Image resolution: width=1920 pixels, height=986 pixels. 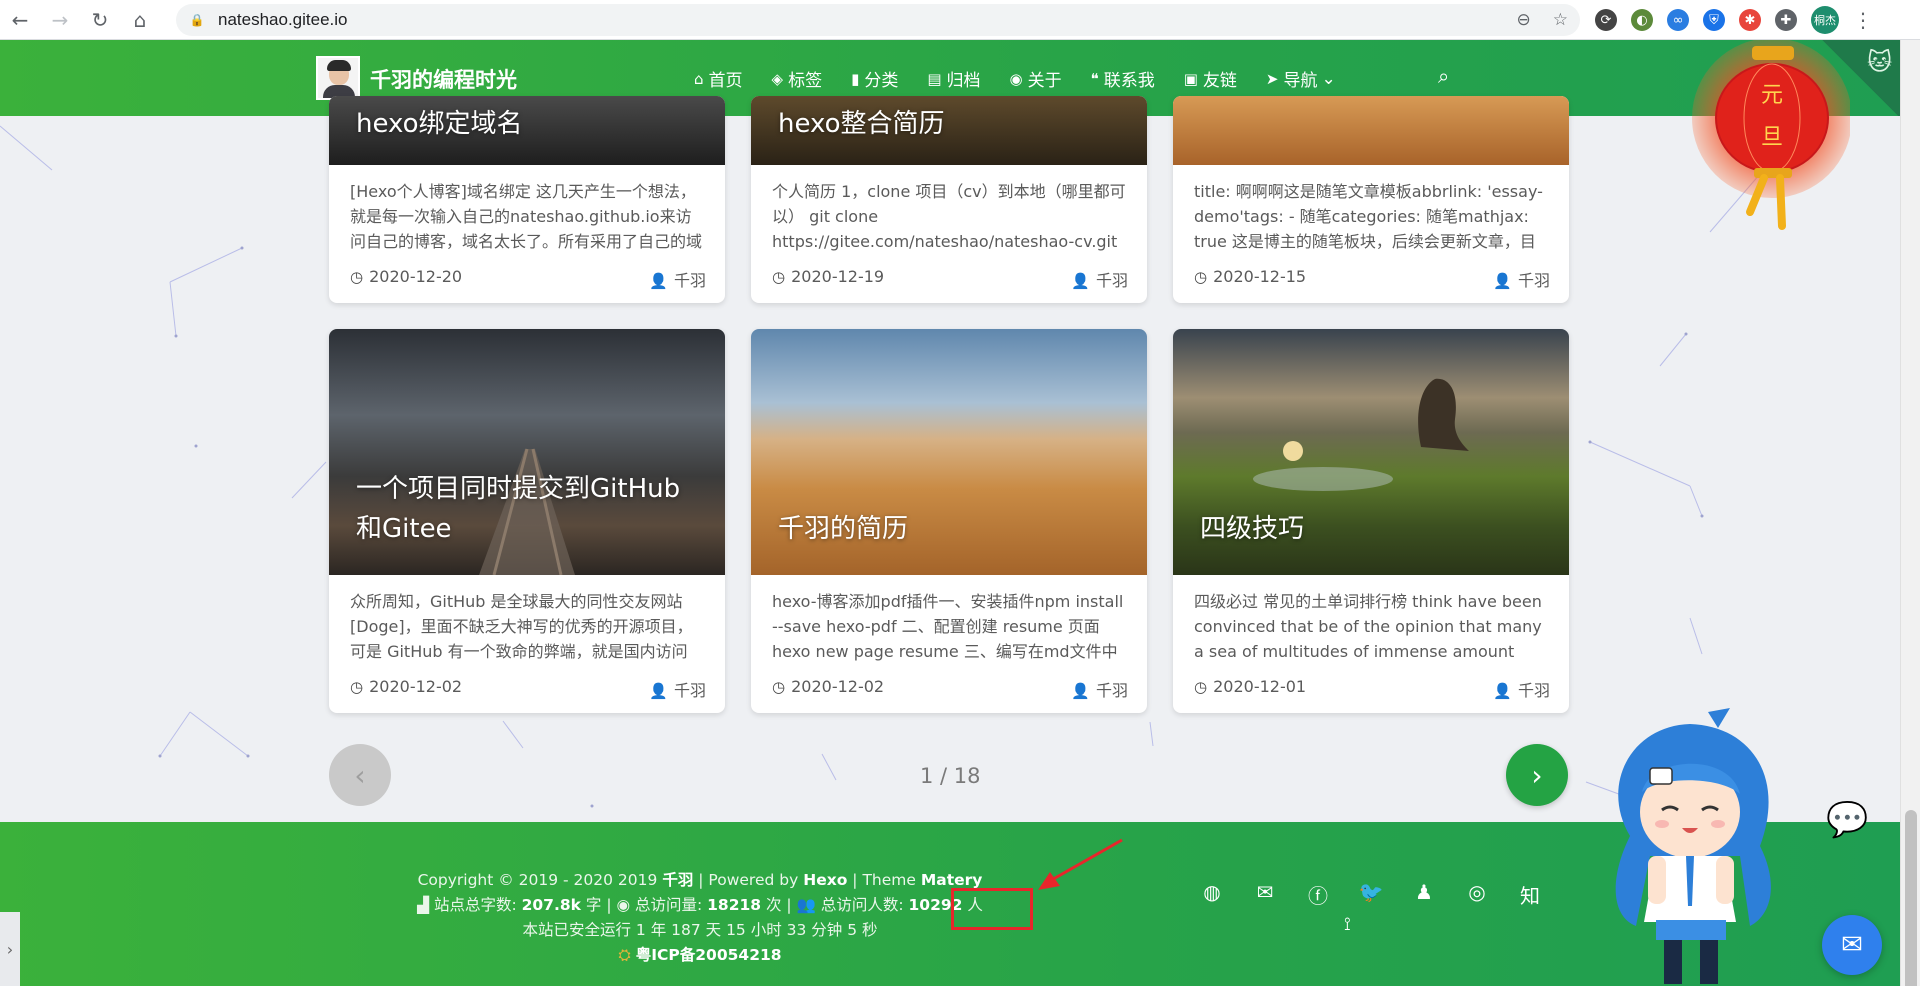 What do you see at coordinates (952, 880) in the screenshot?
I see `theme-link: Matery` at bounding box center [952, 880].